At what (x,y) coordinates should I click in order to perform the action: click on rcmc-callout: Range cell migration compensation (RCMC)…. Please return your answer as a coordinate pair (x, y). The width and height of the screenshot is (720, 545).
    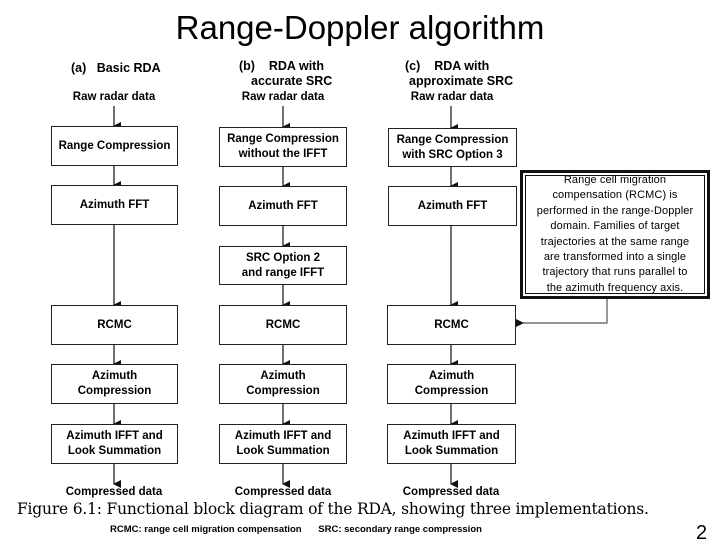
    Looking at the image, I should click on (615, 234).